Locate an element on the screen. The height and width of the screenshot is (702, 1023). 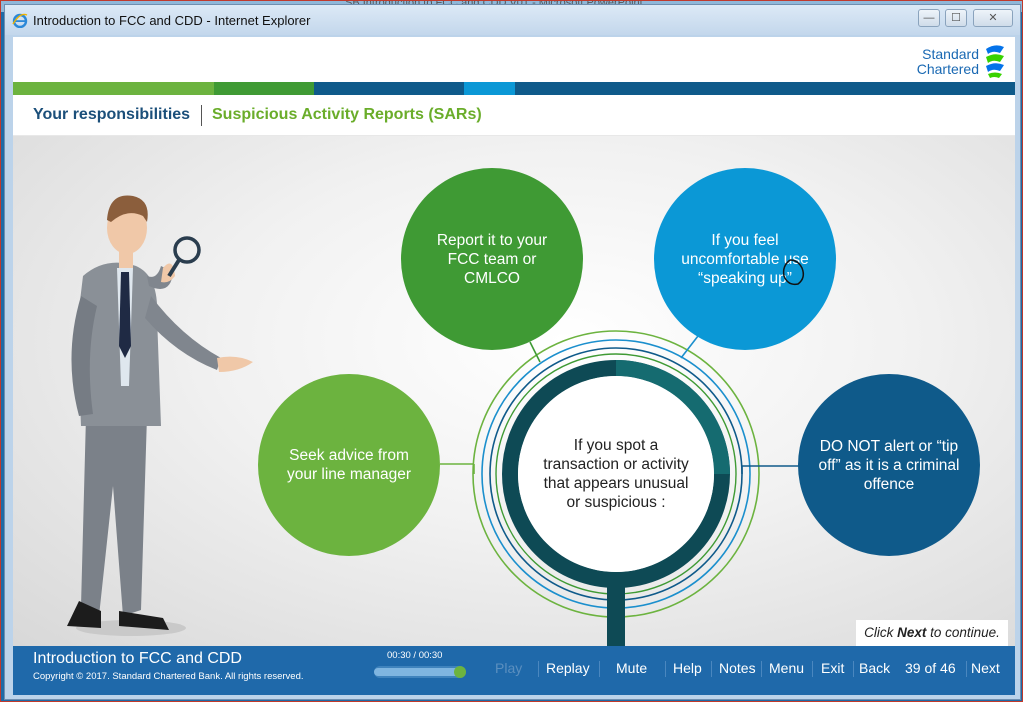
center-stem is located at coordinates (616, 611).